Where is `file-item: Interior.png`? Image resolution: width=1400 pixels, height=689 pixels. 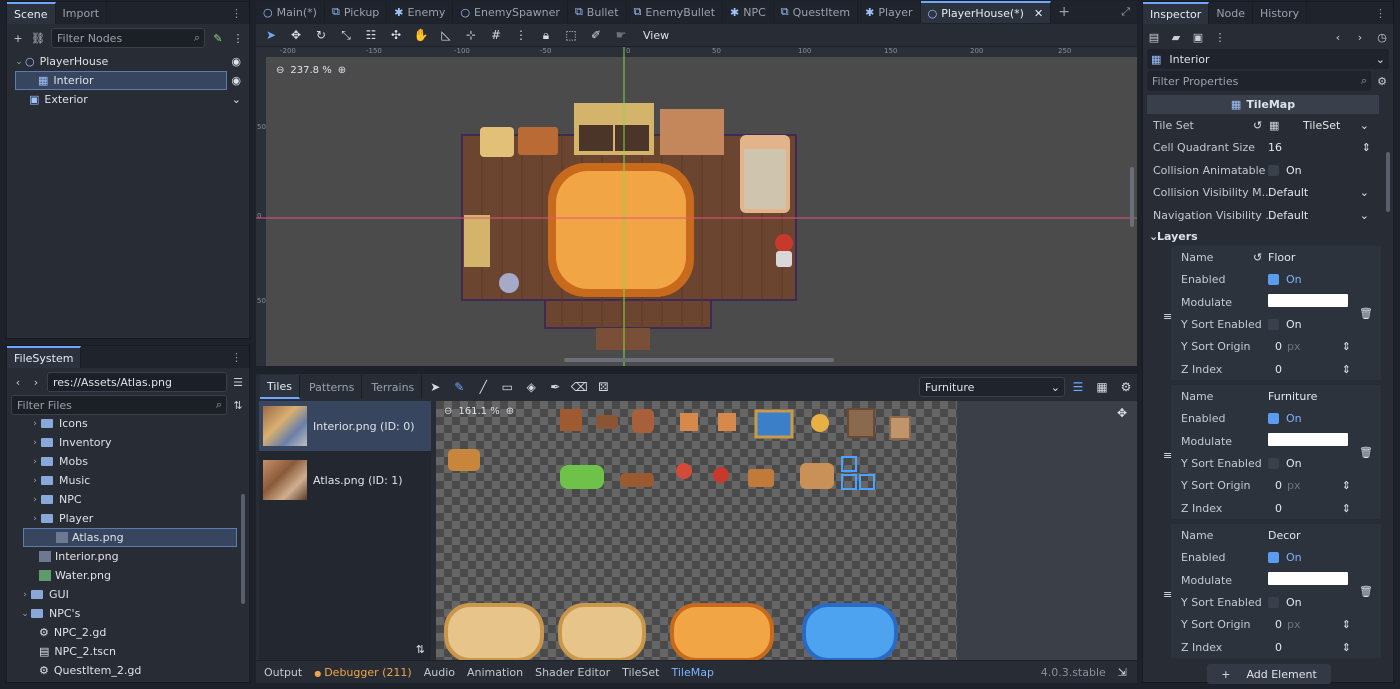
file-item: Interior.png is located at coordinates (123, 556).